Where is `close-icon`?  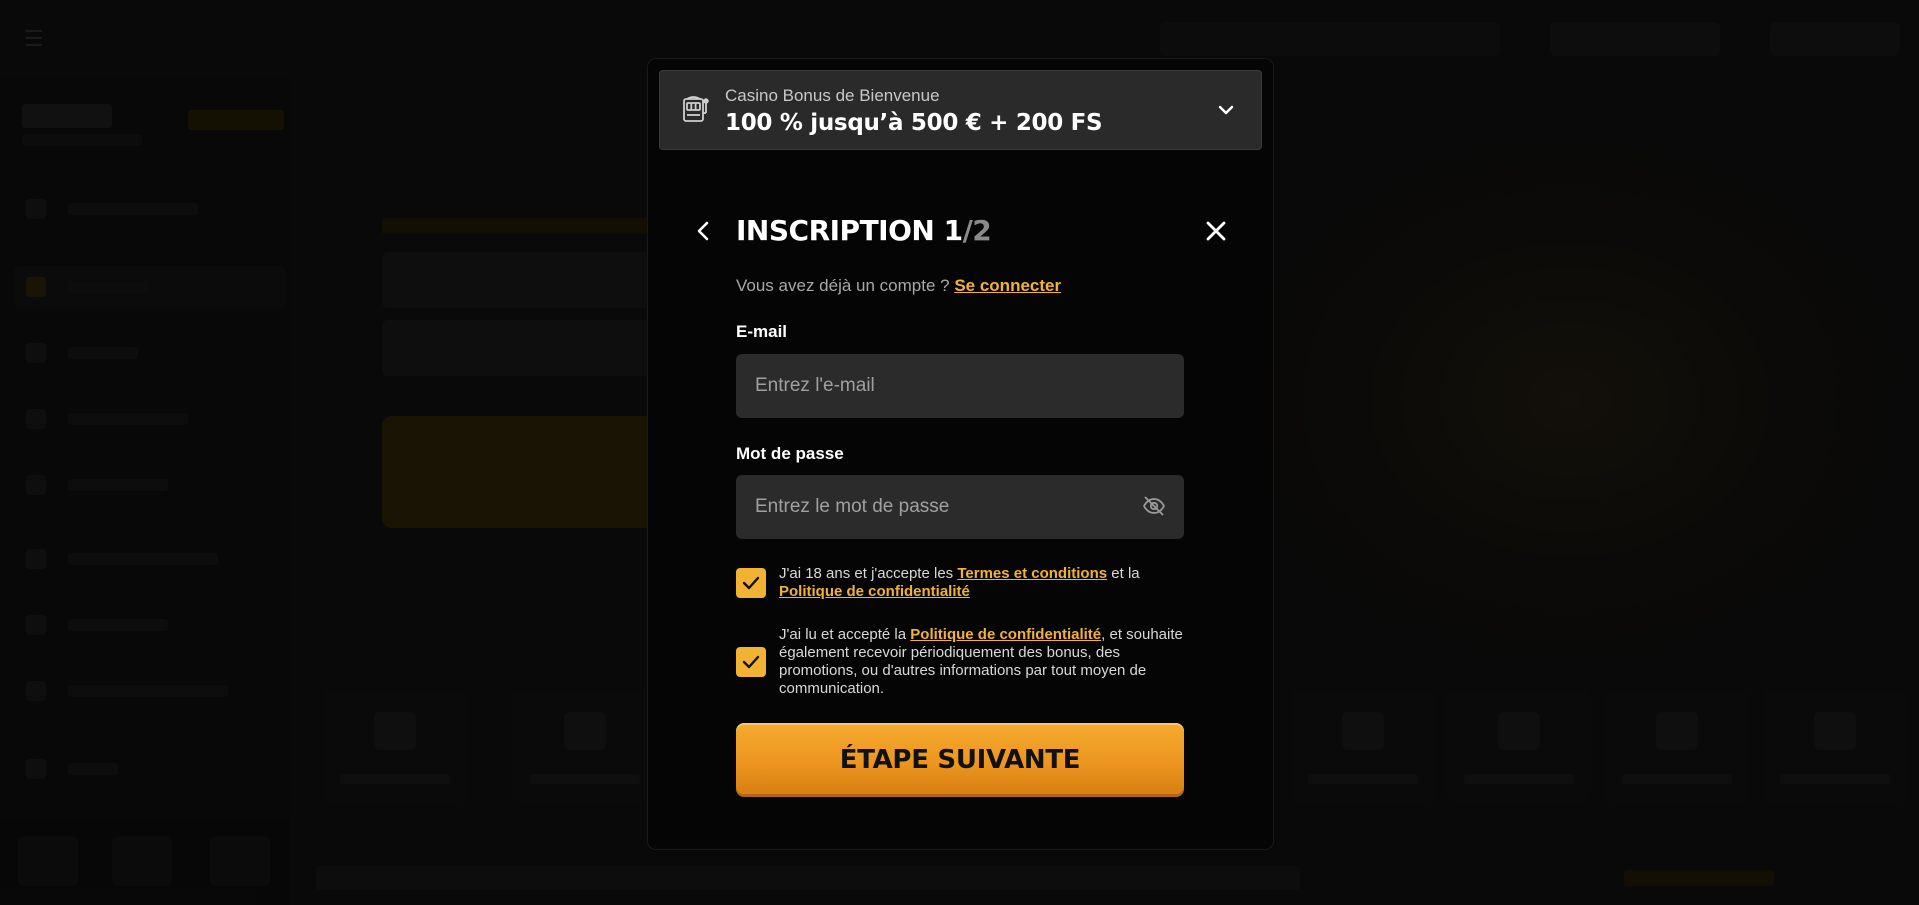 close-icon is located at coordinates (1216, 231).